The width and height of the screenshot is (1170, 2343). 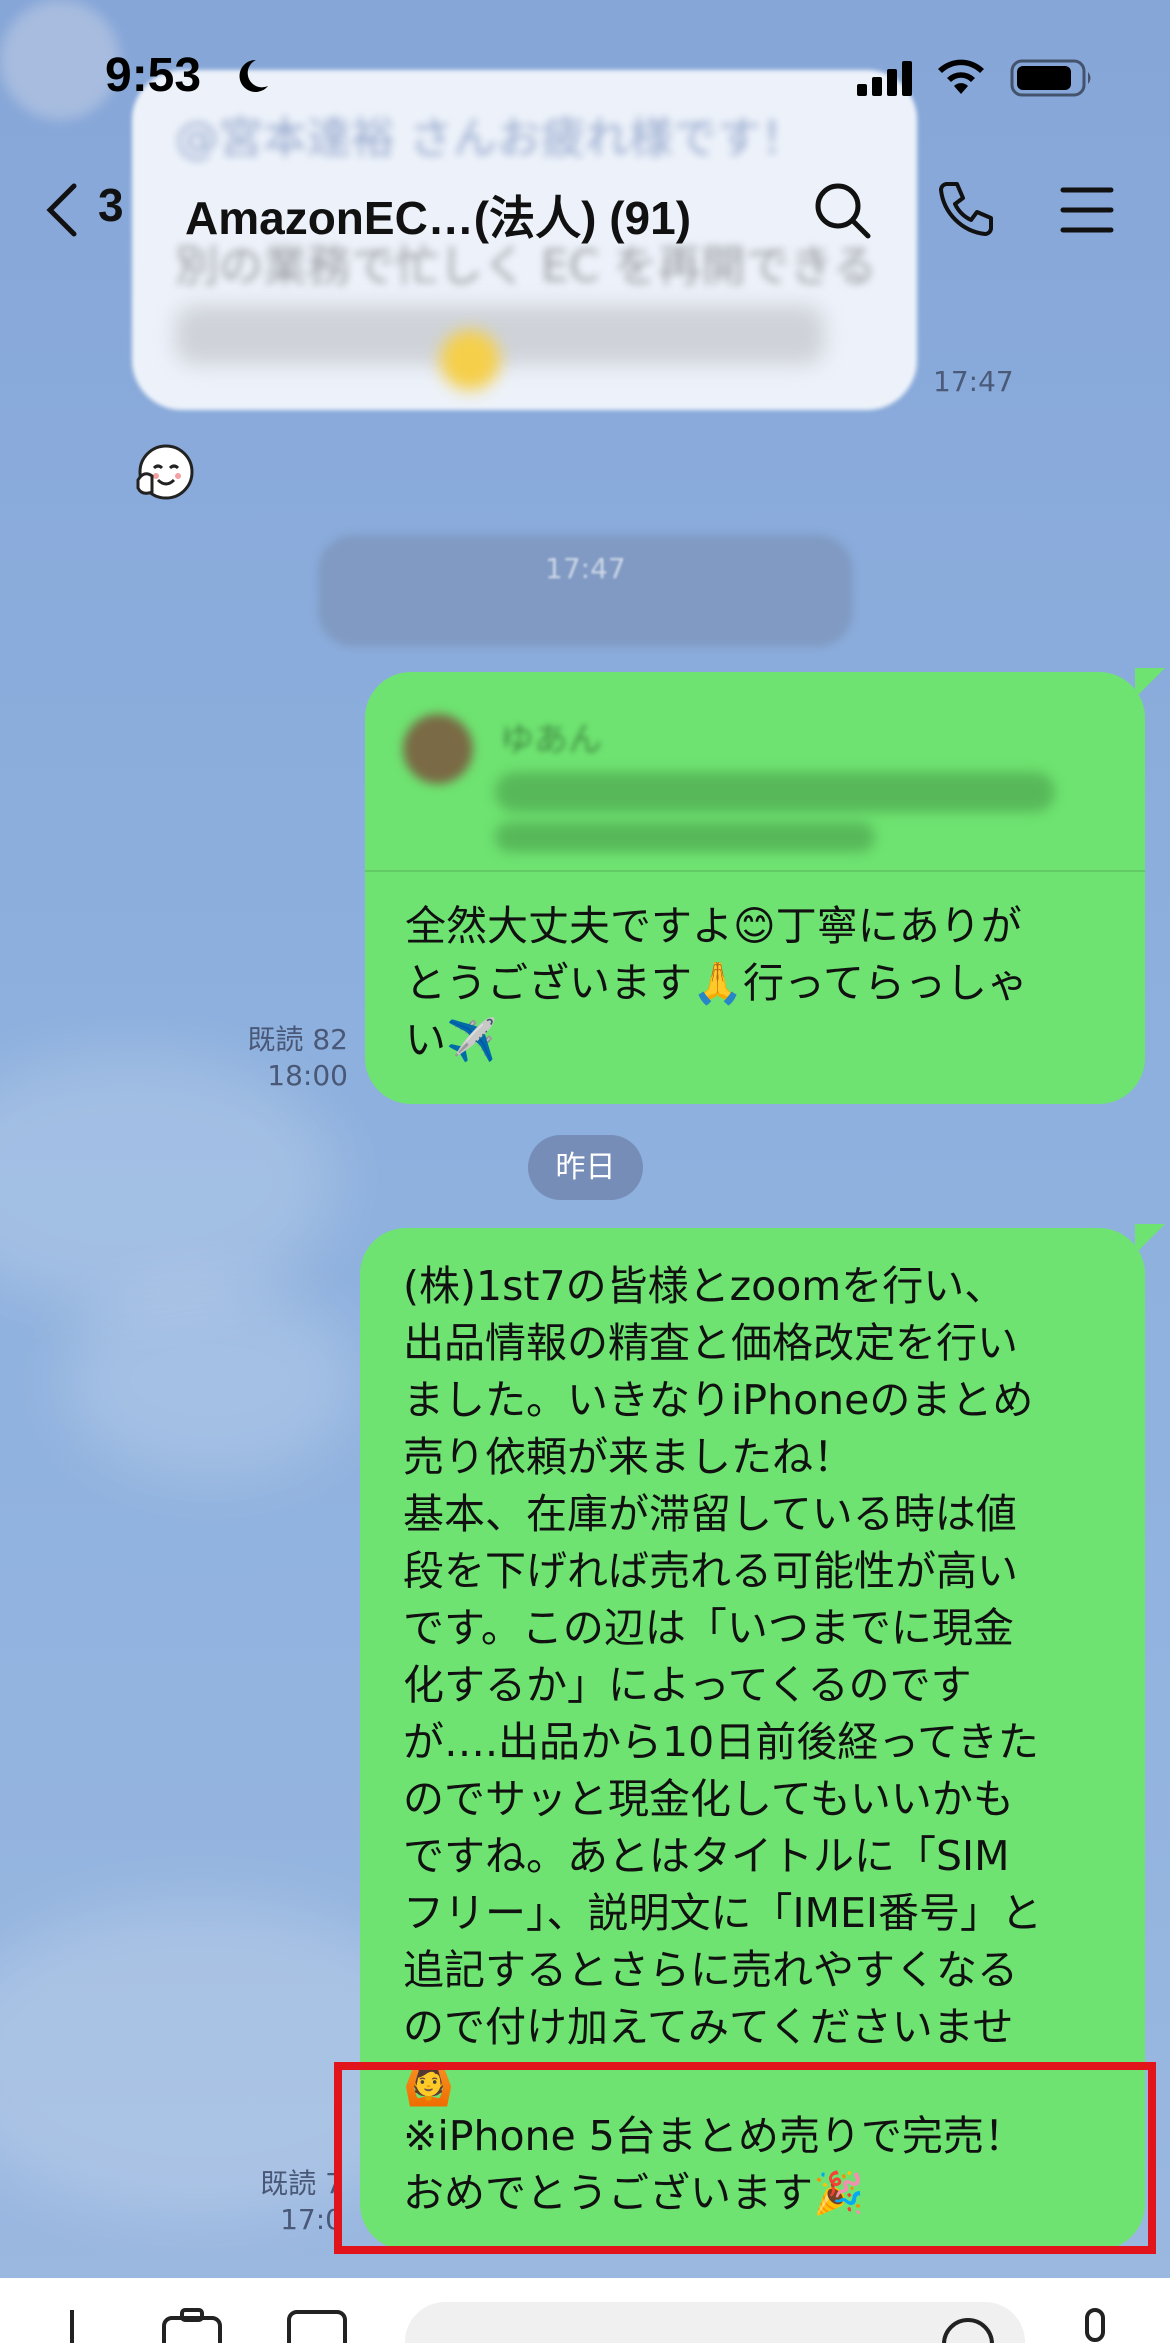 I want to click on signal-icon, so click(x=884, y=78).